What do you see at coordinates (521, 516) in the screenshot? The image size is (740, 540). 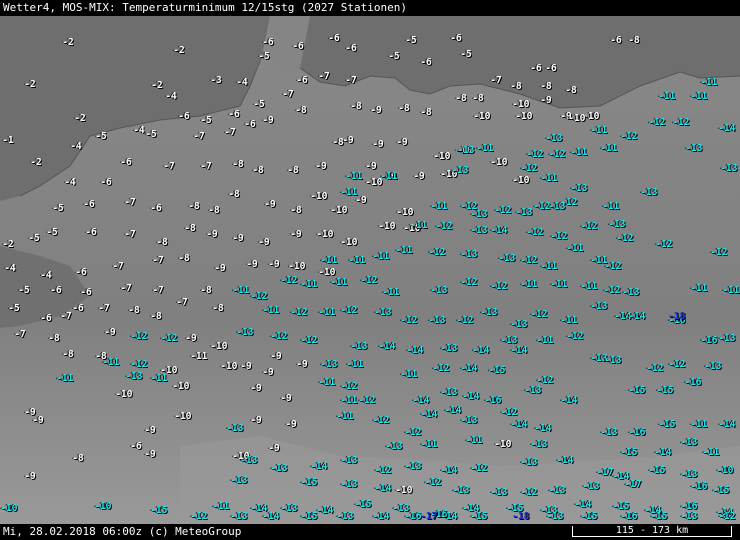 I see `station-label-very-cold: -18` at bounding box center [521, 516].